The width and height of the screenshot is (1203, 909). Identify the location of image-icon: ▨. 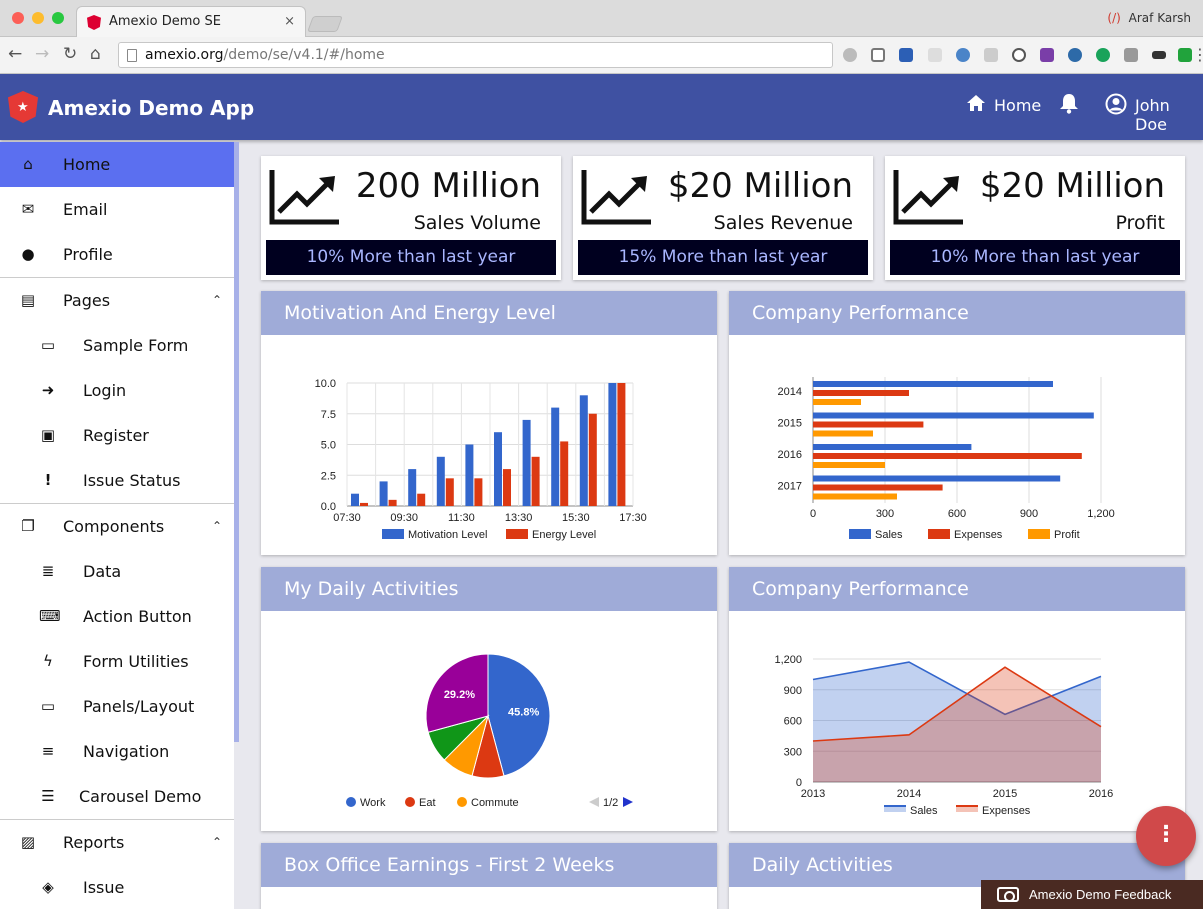
(28, 842).